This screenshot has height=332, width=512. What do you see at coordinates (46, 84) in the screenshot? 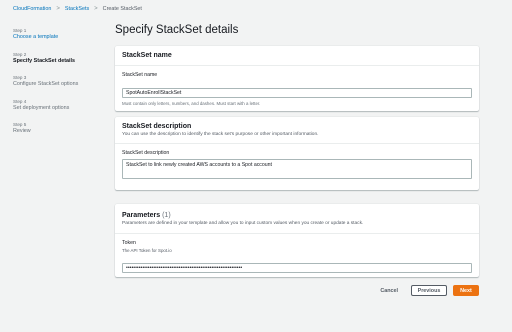
I see `step-label-configure-options: Configure StackSet options` at bounding box center [46, 84].